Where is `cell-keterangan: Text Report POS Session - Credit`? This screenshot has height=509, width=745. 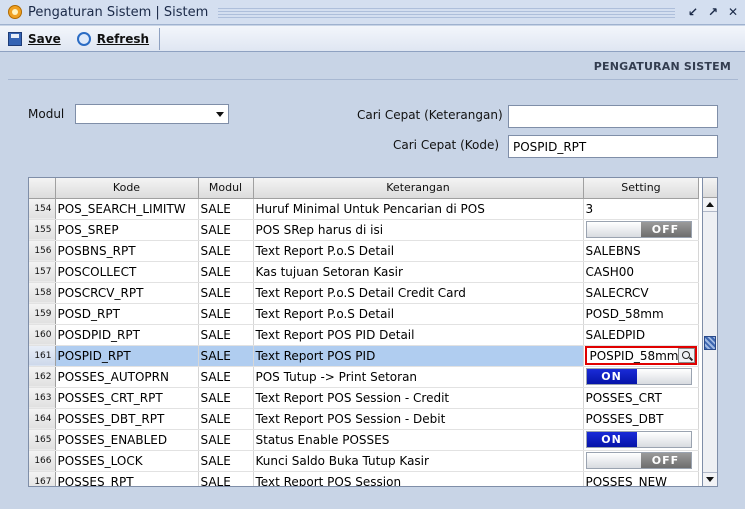 cell-keterangan: Text Report POS Session - Credit is located at coordinates (418, 398).